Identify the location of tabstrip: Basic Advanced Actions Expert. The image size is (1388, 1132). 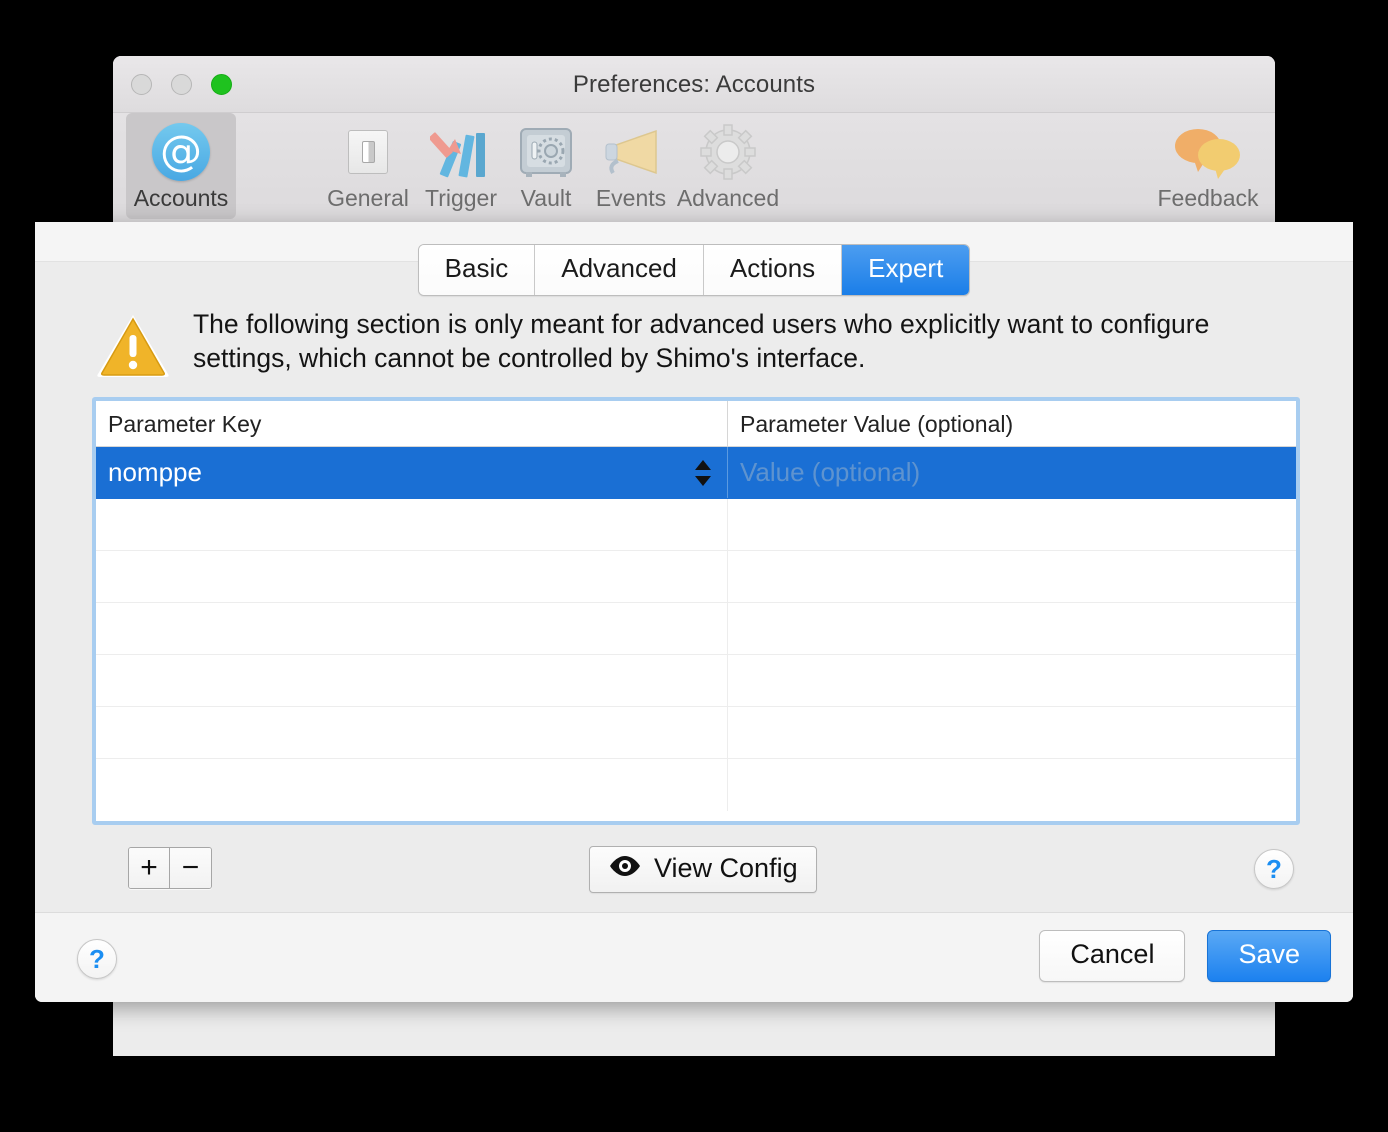
(694, 270).